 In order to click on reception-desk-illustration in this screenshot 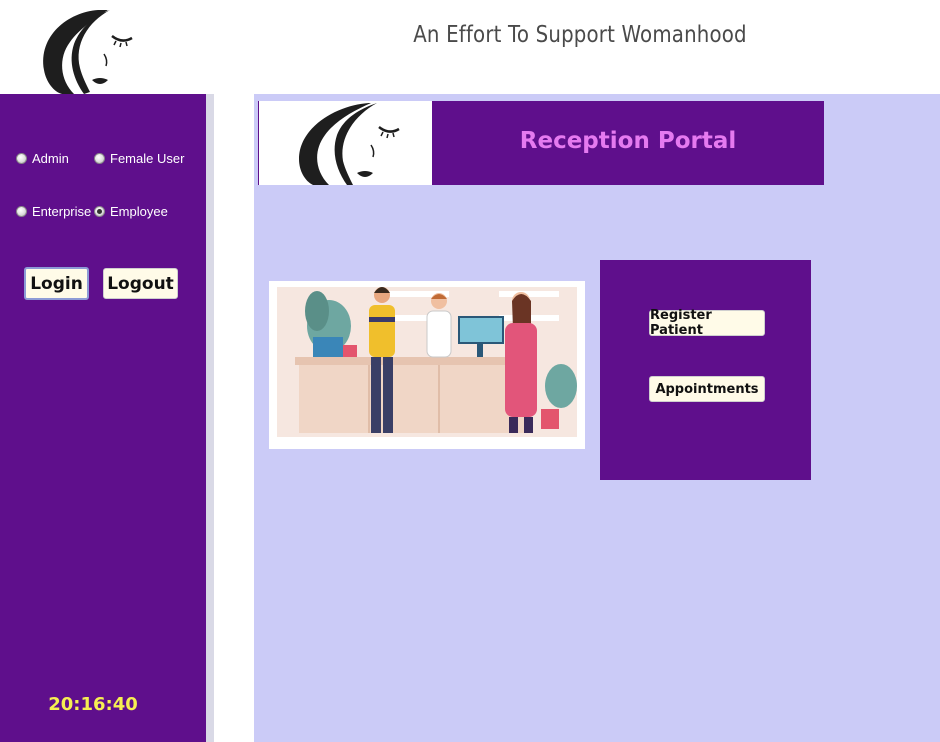, I will do `click(427, 365)`.